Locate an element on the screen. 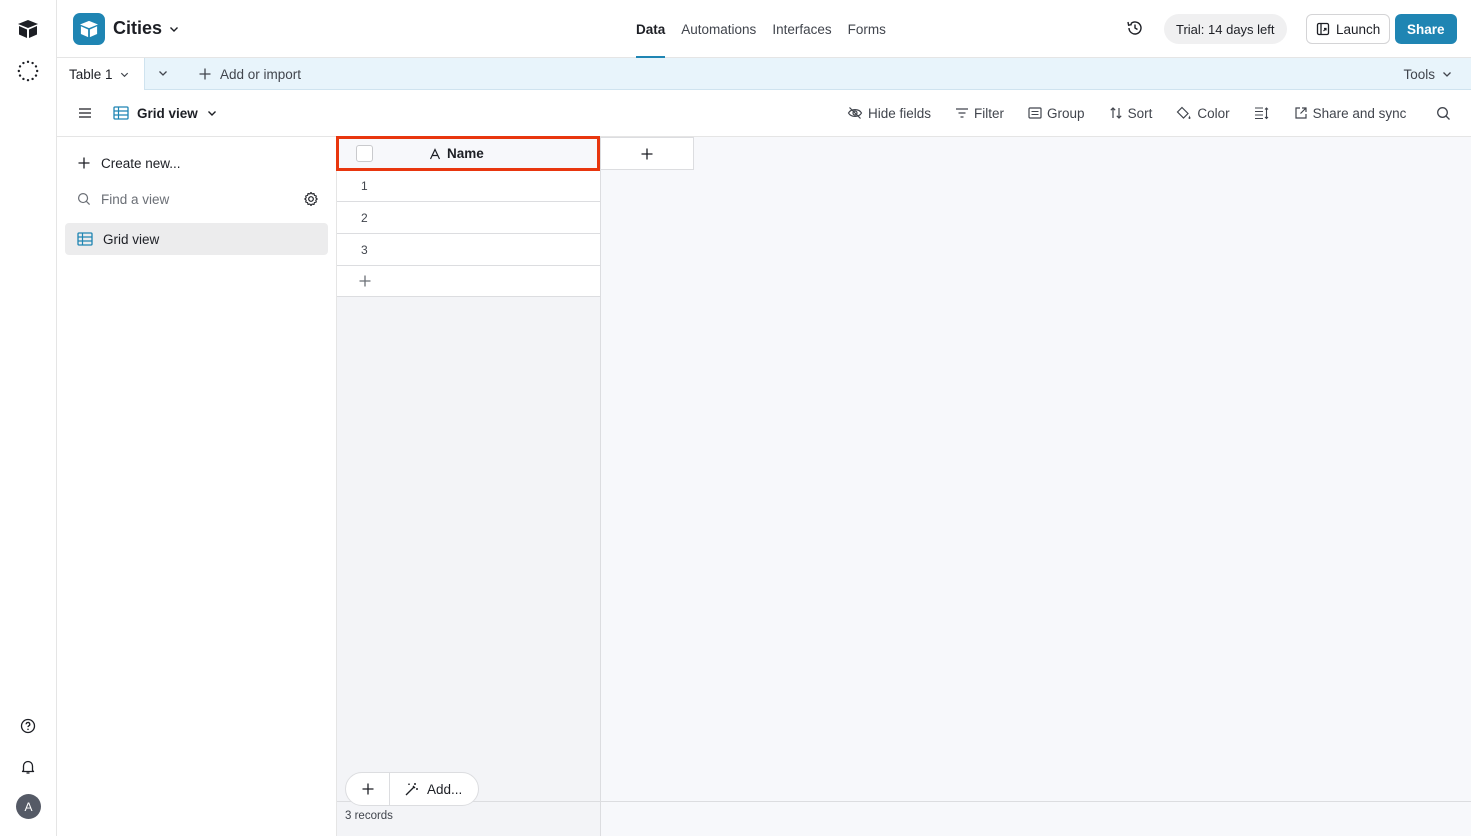  table-row: 1 is located at coordinates (468, 186).